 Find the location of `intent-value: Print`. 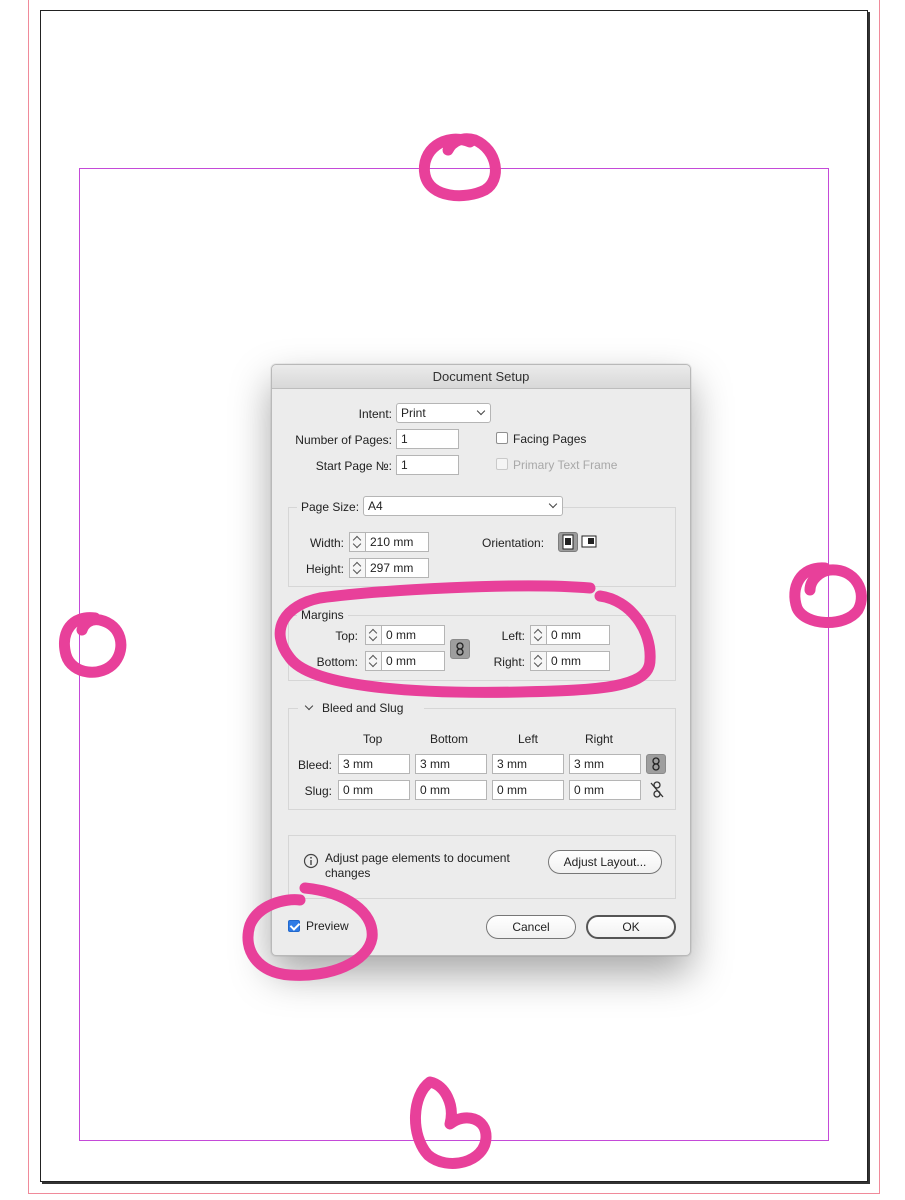

intent-value: Print is located at coordinates (413, 413).